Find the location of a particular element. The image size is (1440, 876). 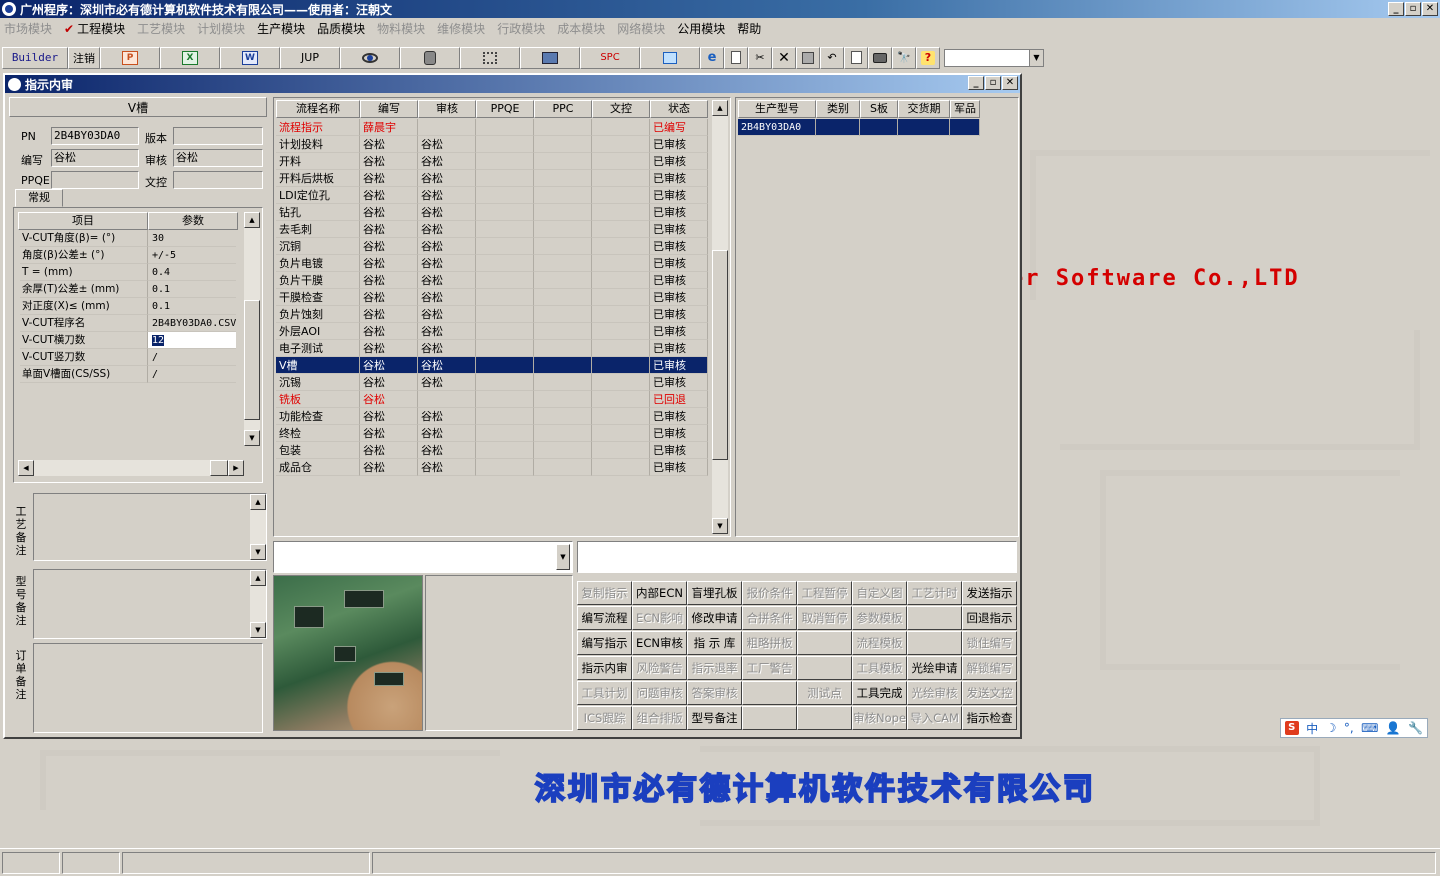

process-row: 铣板 谷松 已回退 is located at coordinates (492, 399).